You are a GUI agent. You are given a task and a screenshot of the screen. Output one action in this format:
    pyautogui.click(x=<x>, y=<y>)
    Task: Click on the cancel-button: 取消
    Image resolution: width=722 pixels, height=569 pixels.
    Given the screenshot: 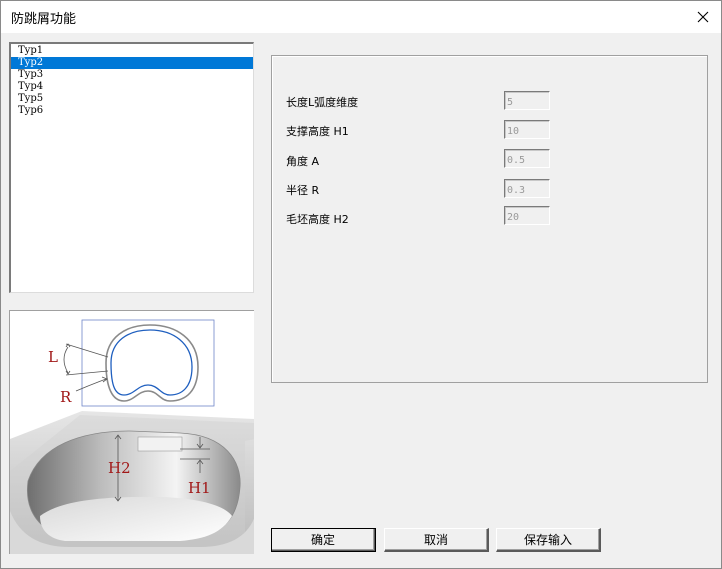 What is the action you would take?
    pyautogui.click(x=436, y=540)
    